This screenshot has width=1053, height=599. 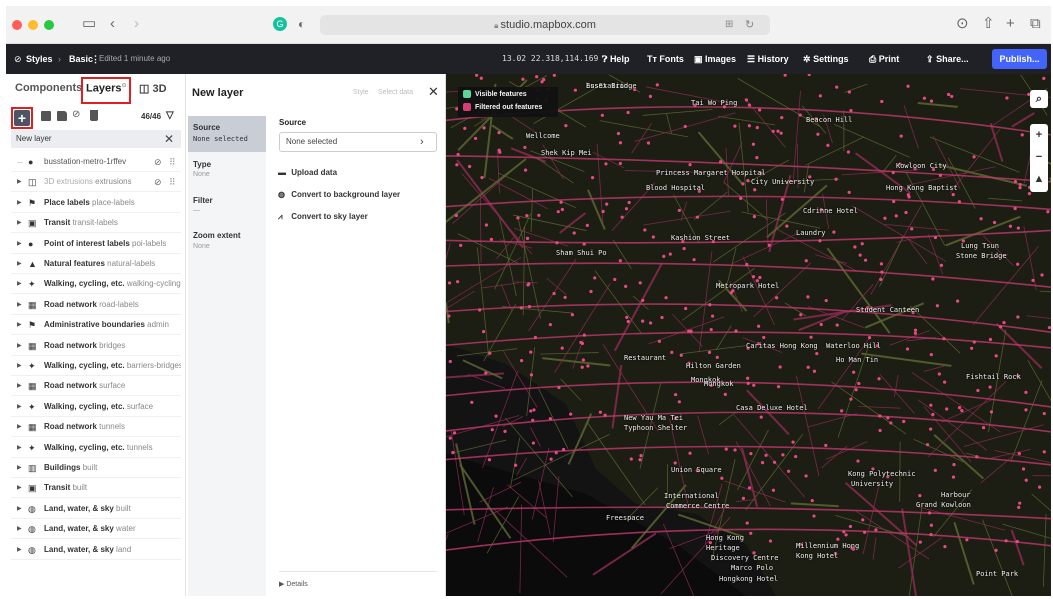 I want to click on address-bar: 🔒︎ studio.mapbox.com ⊞ ↻, so click(x=545, y=25).